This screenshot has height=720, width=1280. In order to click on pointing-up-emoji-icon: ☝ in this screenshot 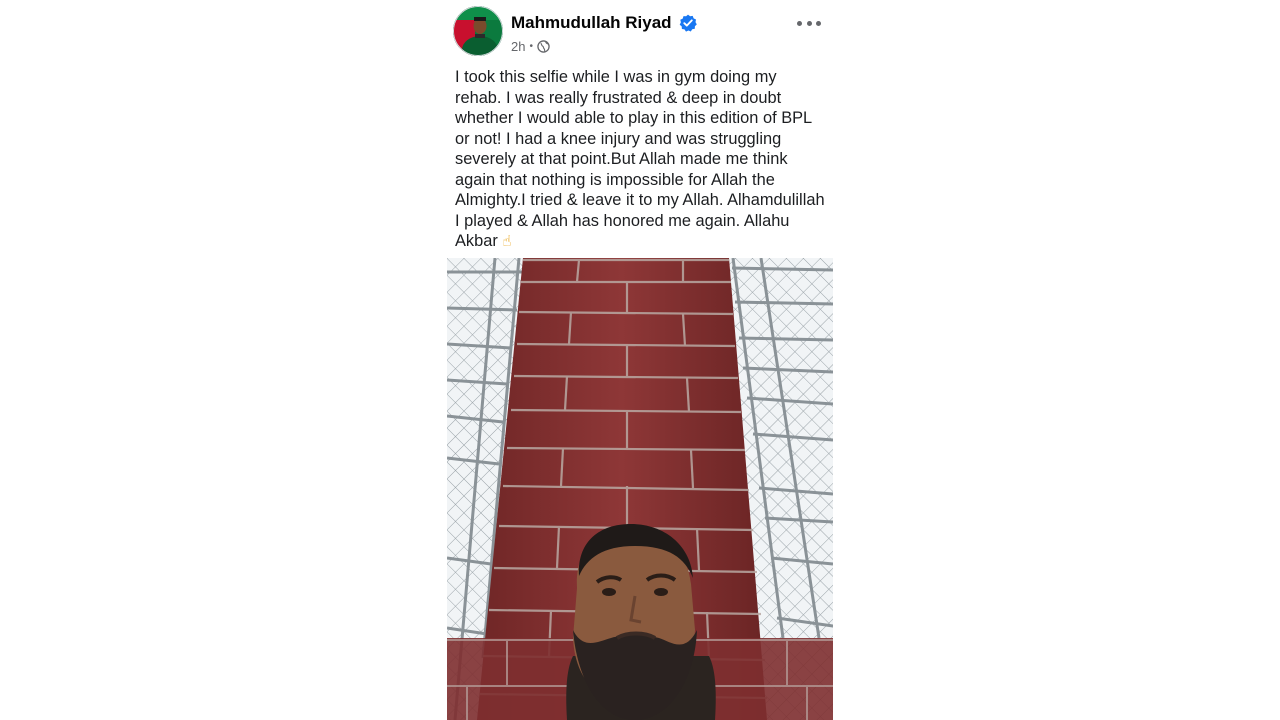, I will do `click(507, 241)`.